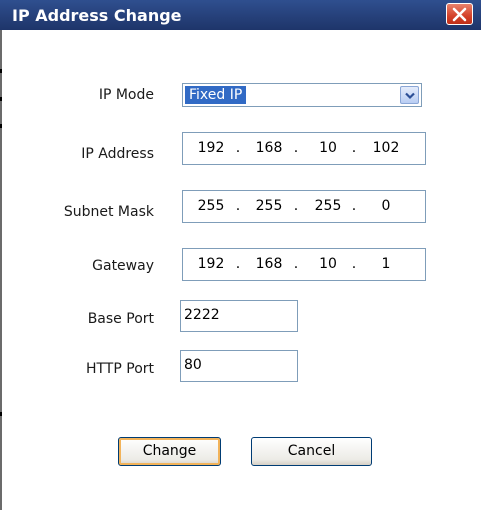 This screenshot has width=481, height=510. I want to click on subnet-mask-octet-1: 255, so click(211, 206).